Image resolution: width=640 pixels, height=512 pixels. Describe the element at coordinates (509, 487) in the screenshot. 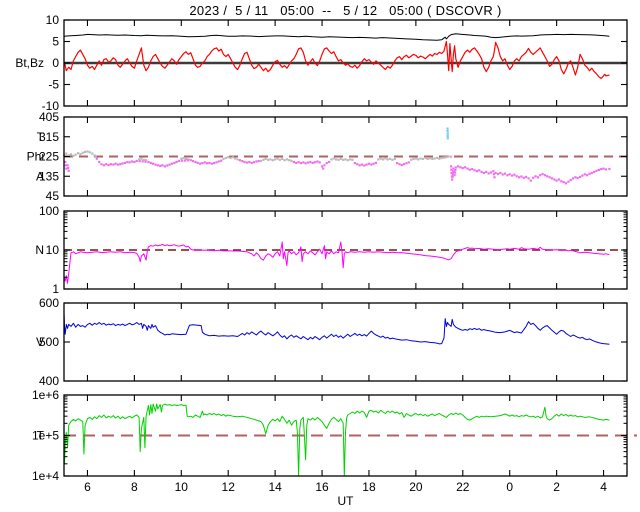

I see `x-tick-label: 0` at that location.